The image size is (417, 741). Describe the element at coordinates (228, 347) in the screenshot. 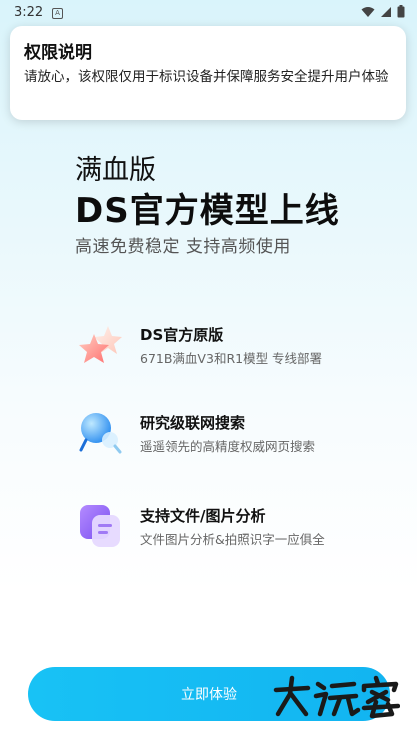

I see `feature-item-official: DS官方原版 671B满血V3和R1模型 专线部署` at that location.